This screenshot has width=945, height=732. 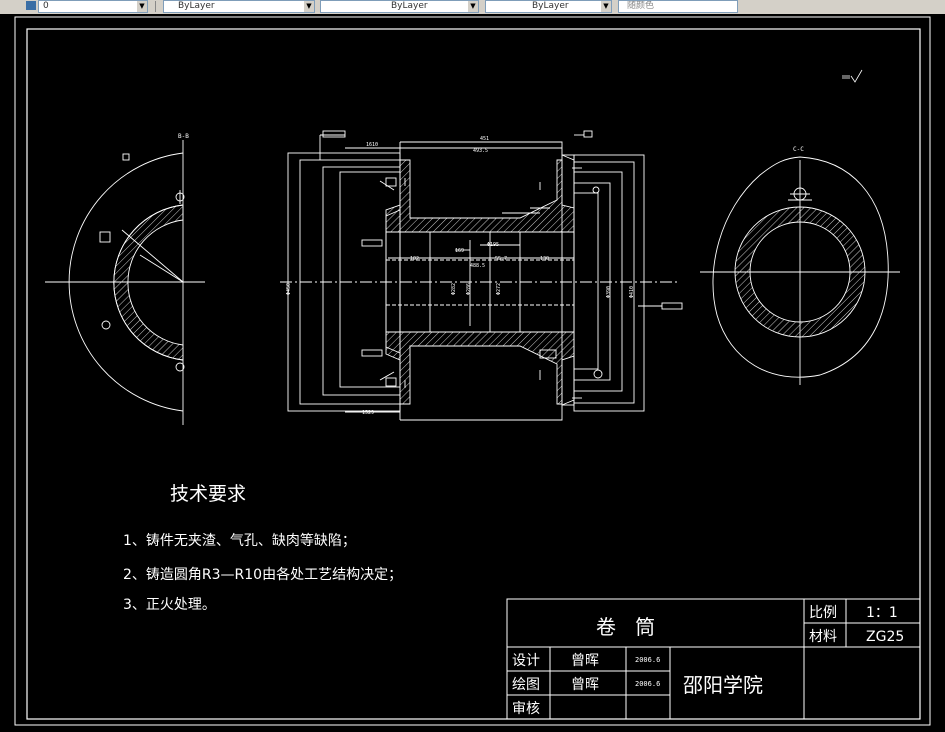 I want to click on right-view-label: C-C, so click(x=798, y=149).